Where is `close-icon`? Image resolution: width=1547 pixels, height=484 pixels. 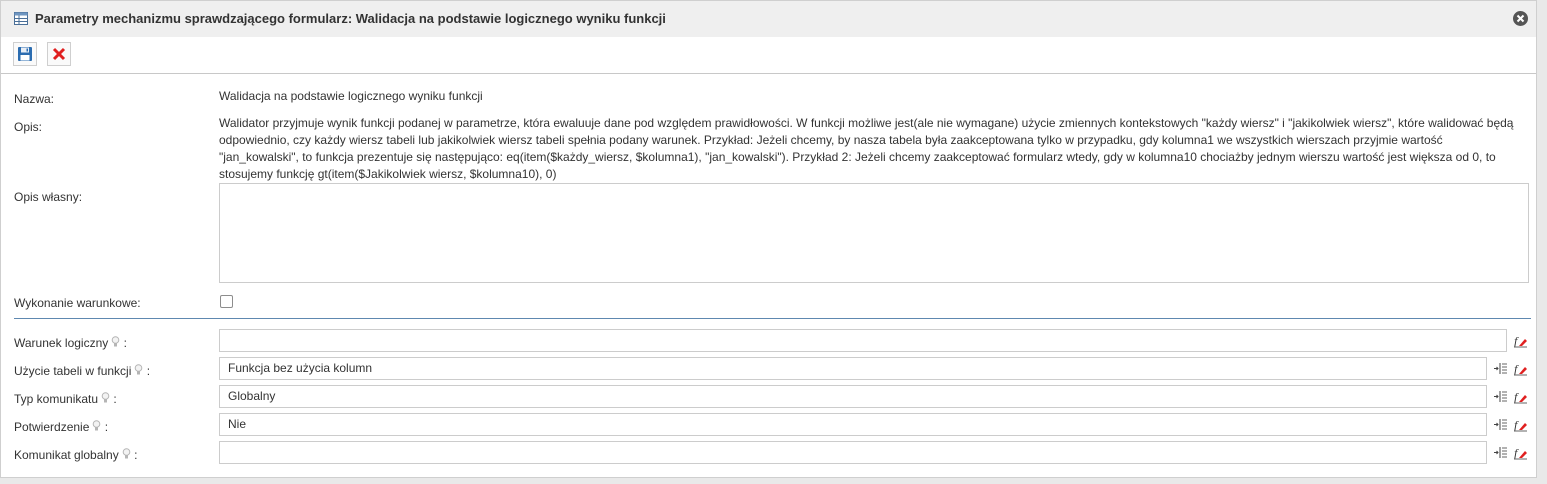
close-icon is located at coordinates (1520, 18).